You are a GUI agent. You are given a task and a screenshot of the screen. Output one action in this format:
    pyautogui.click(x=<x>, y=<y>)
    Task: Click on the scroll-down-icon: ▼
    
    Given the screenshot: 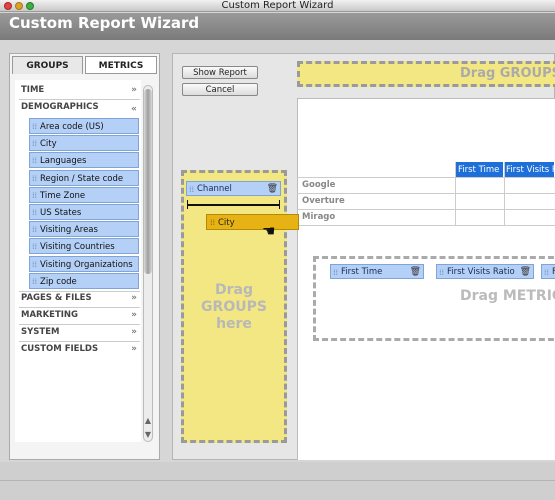 What is the action you would take?
    pyautogui.click(x=148, y=434)
    